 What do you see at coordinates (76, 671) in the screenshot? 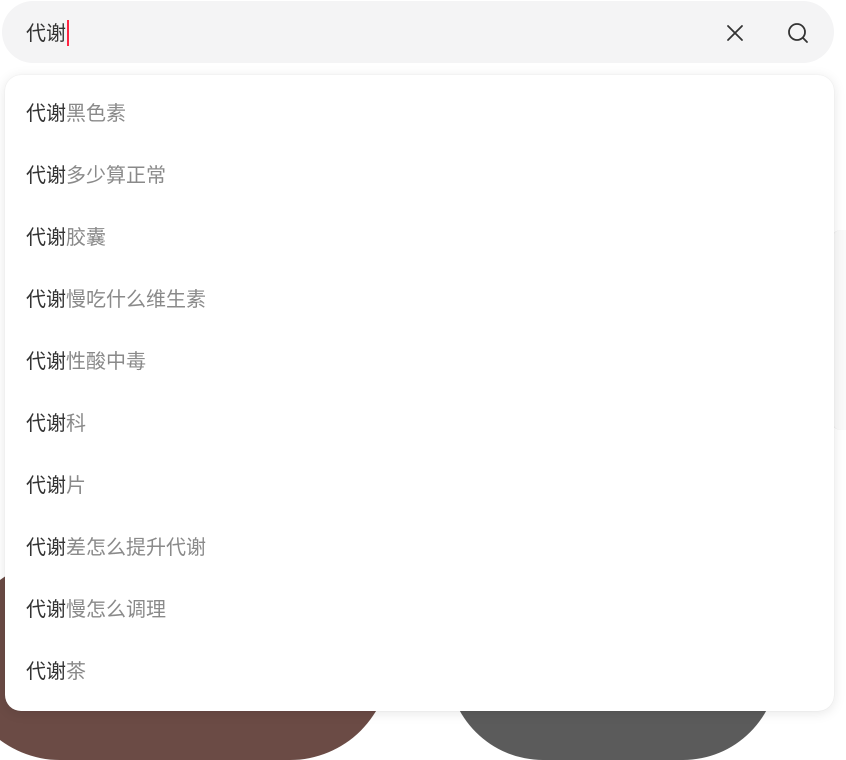
I see `suggestion-rest: 茶` at bounding box center [76, 671].